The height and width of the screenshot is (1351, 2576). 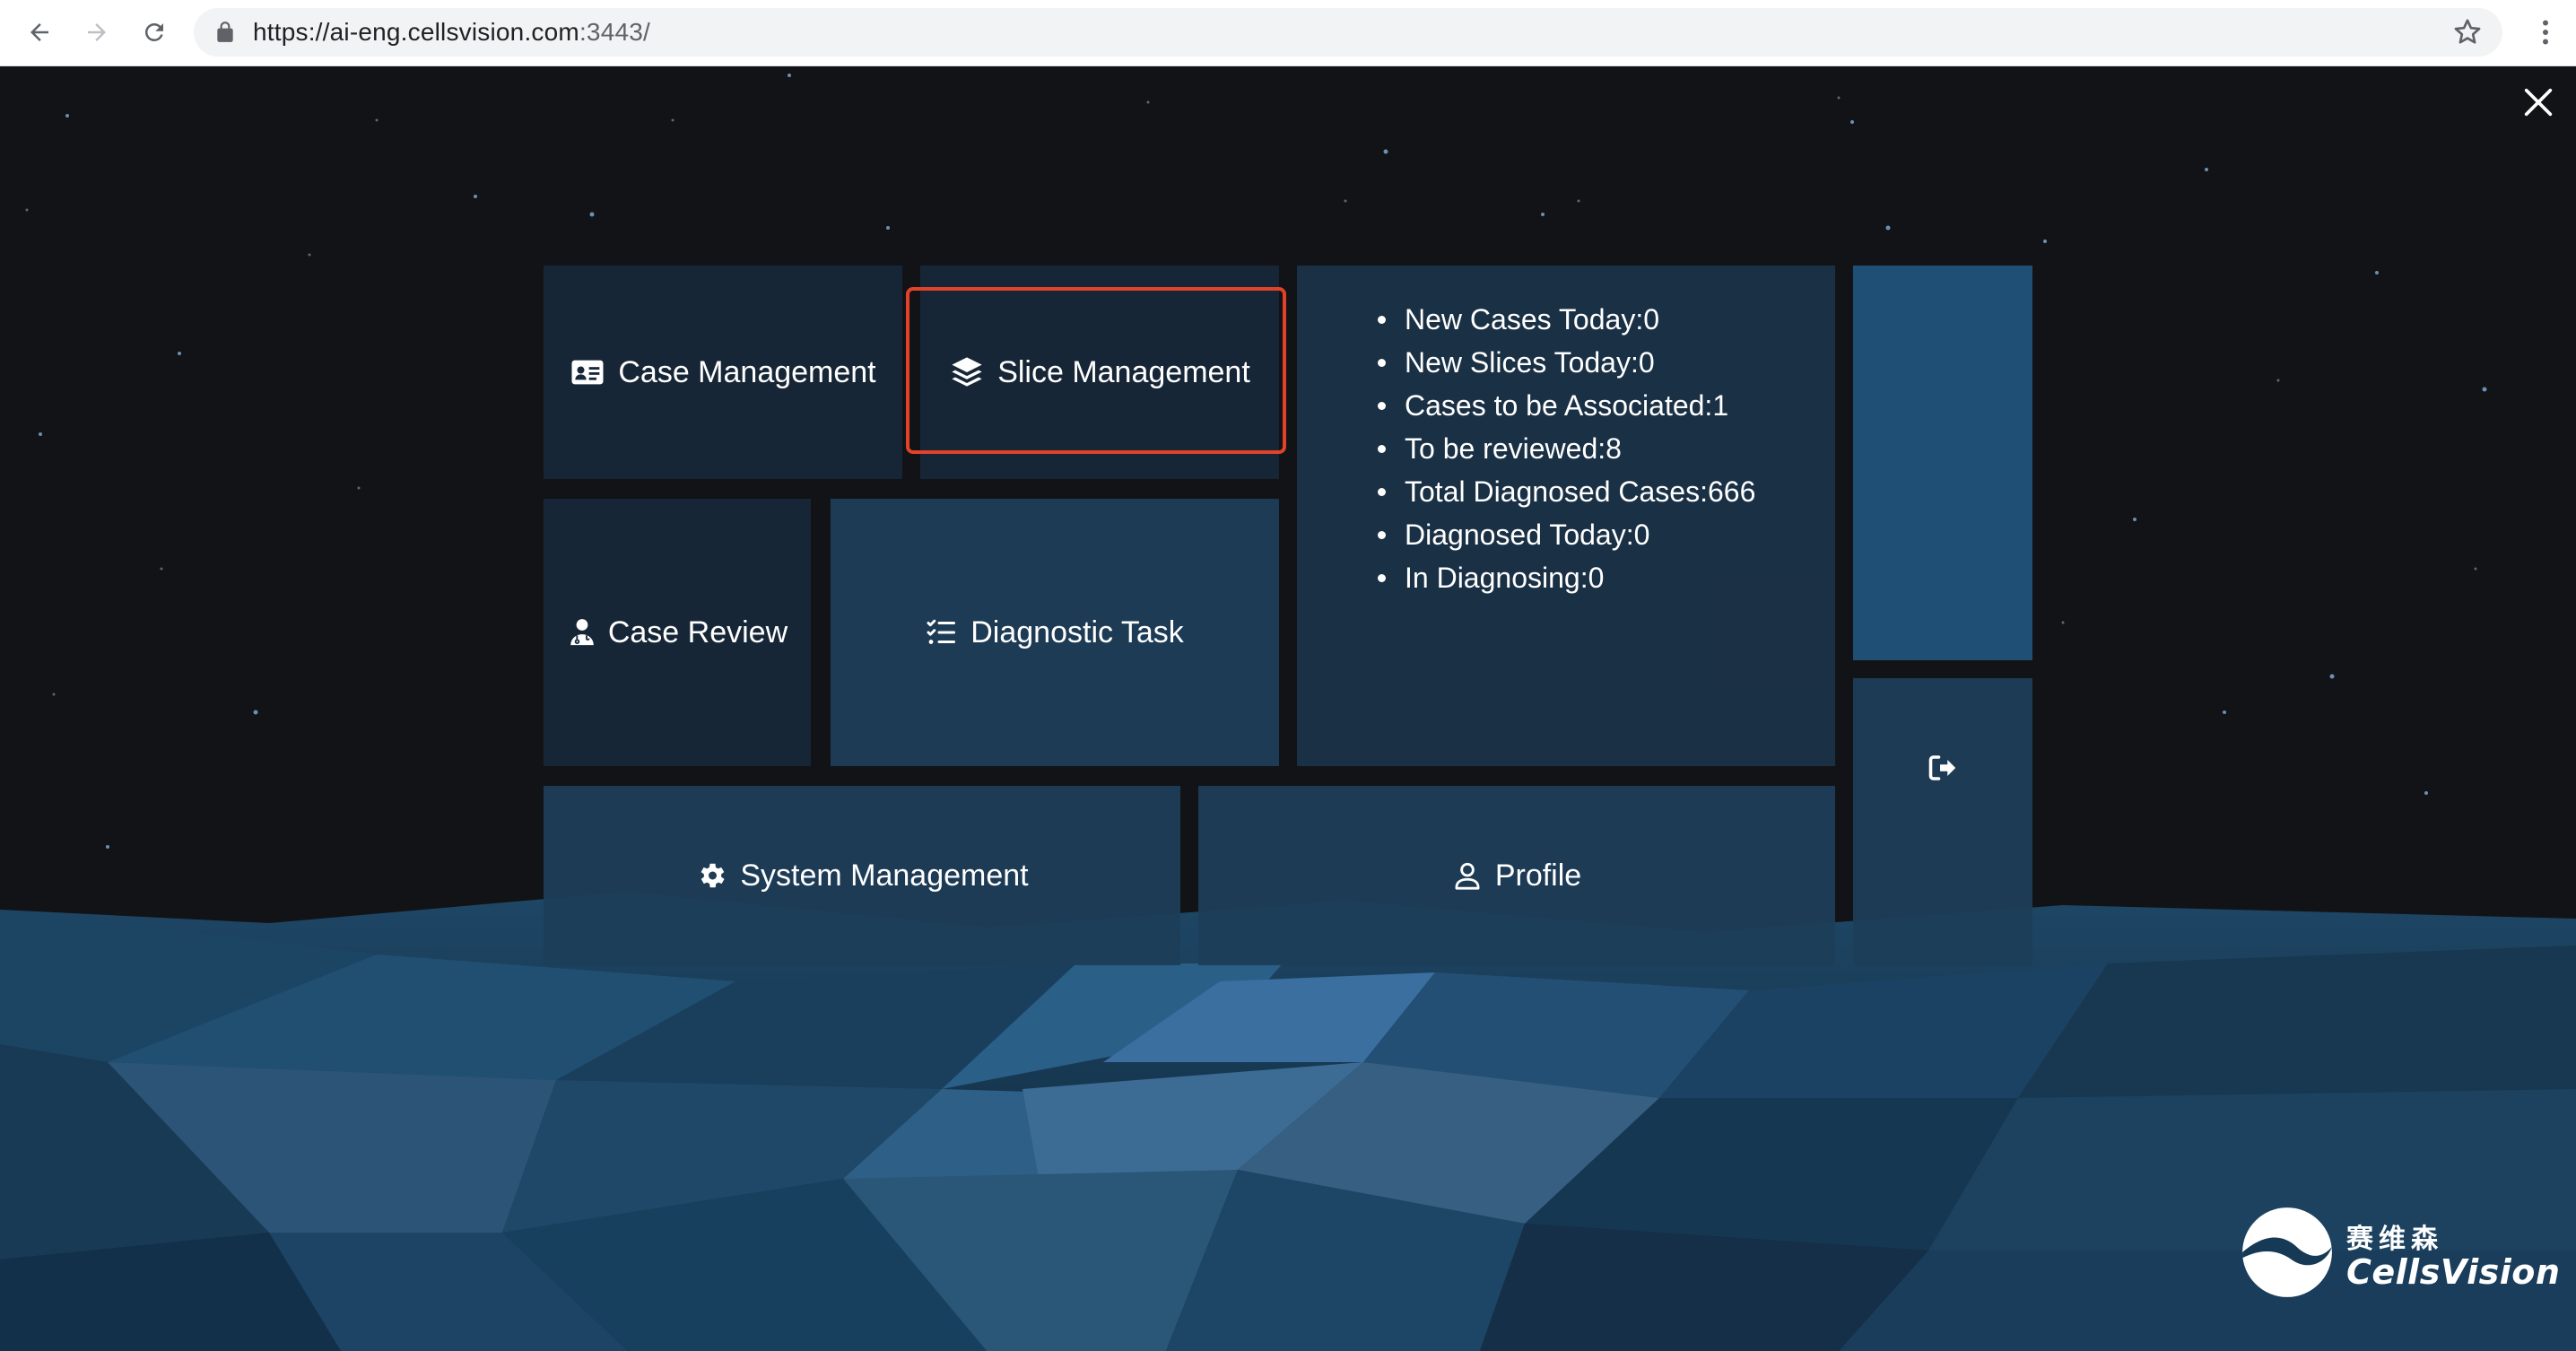 I want to click on stat-cases-to-be-associated: Cases to be Associated:1, so click(x=1566, y=405).